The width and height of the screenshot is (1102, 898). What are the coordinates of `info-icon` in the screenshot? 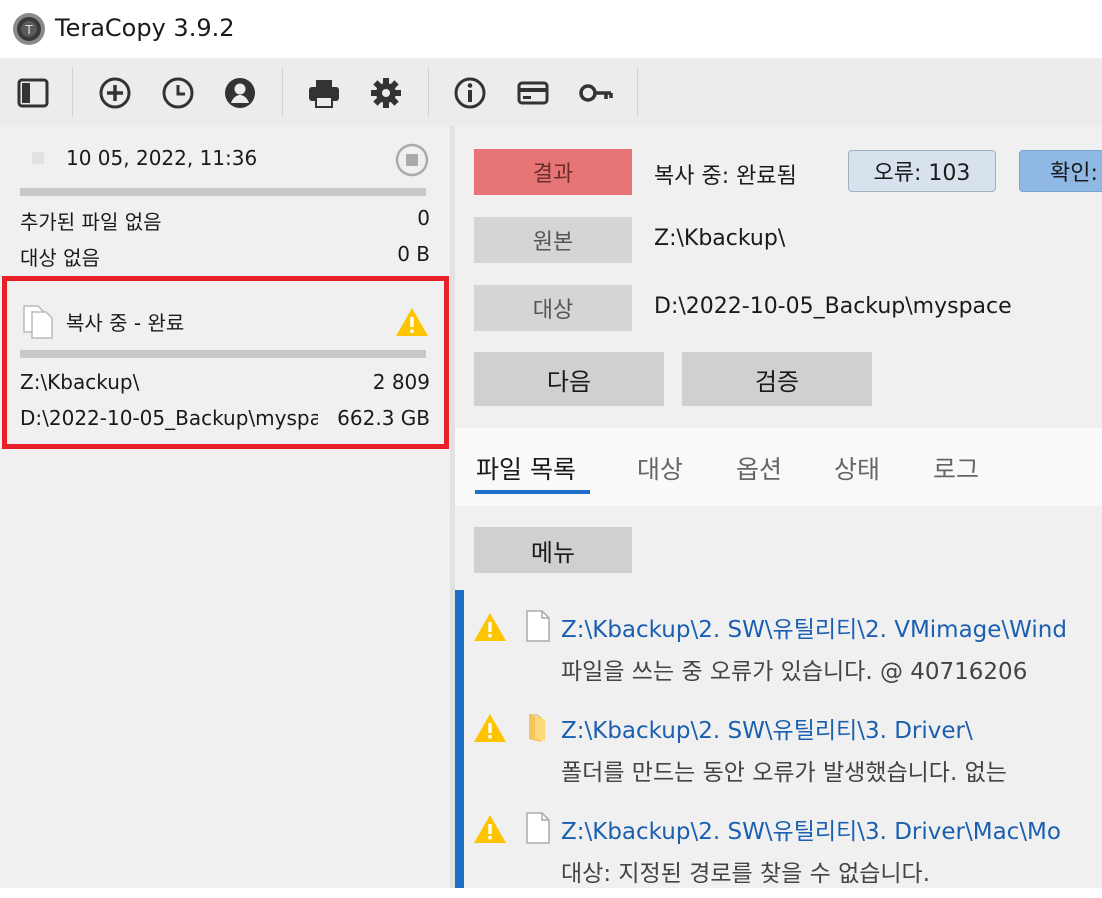 It's located at (470, 93).